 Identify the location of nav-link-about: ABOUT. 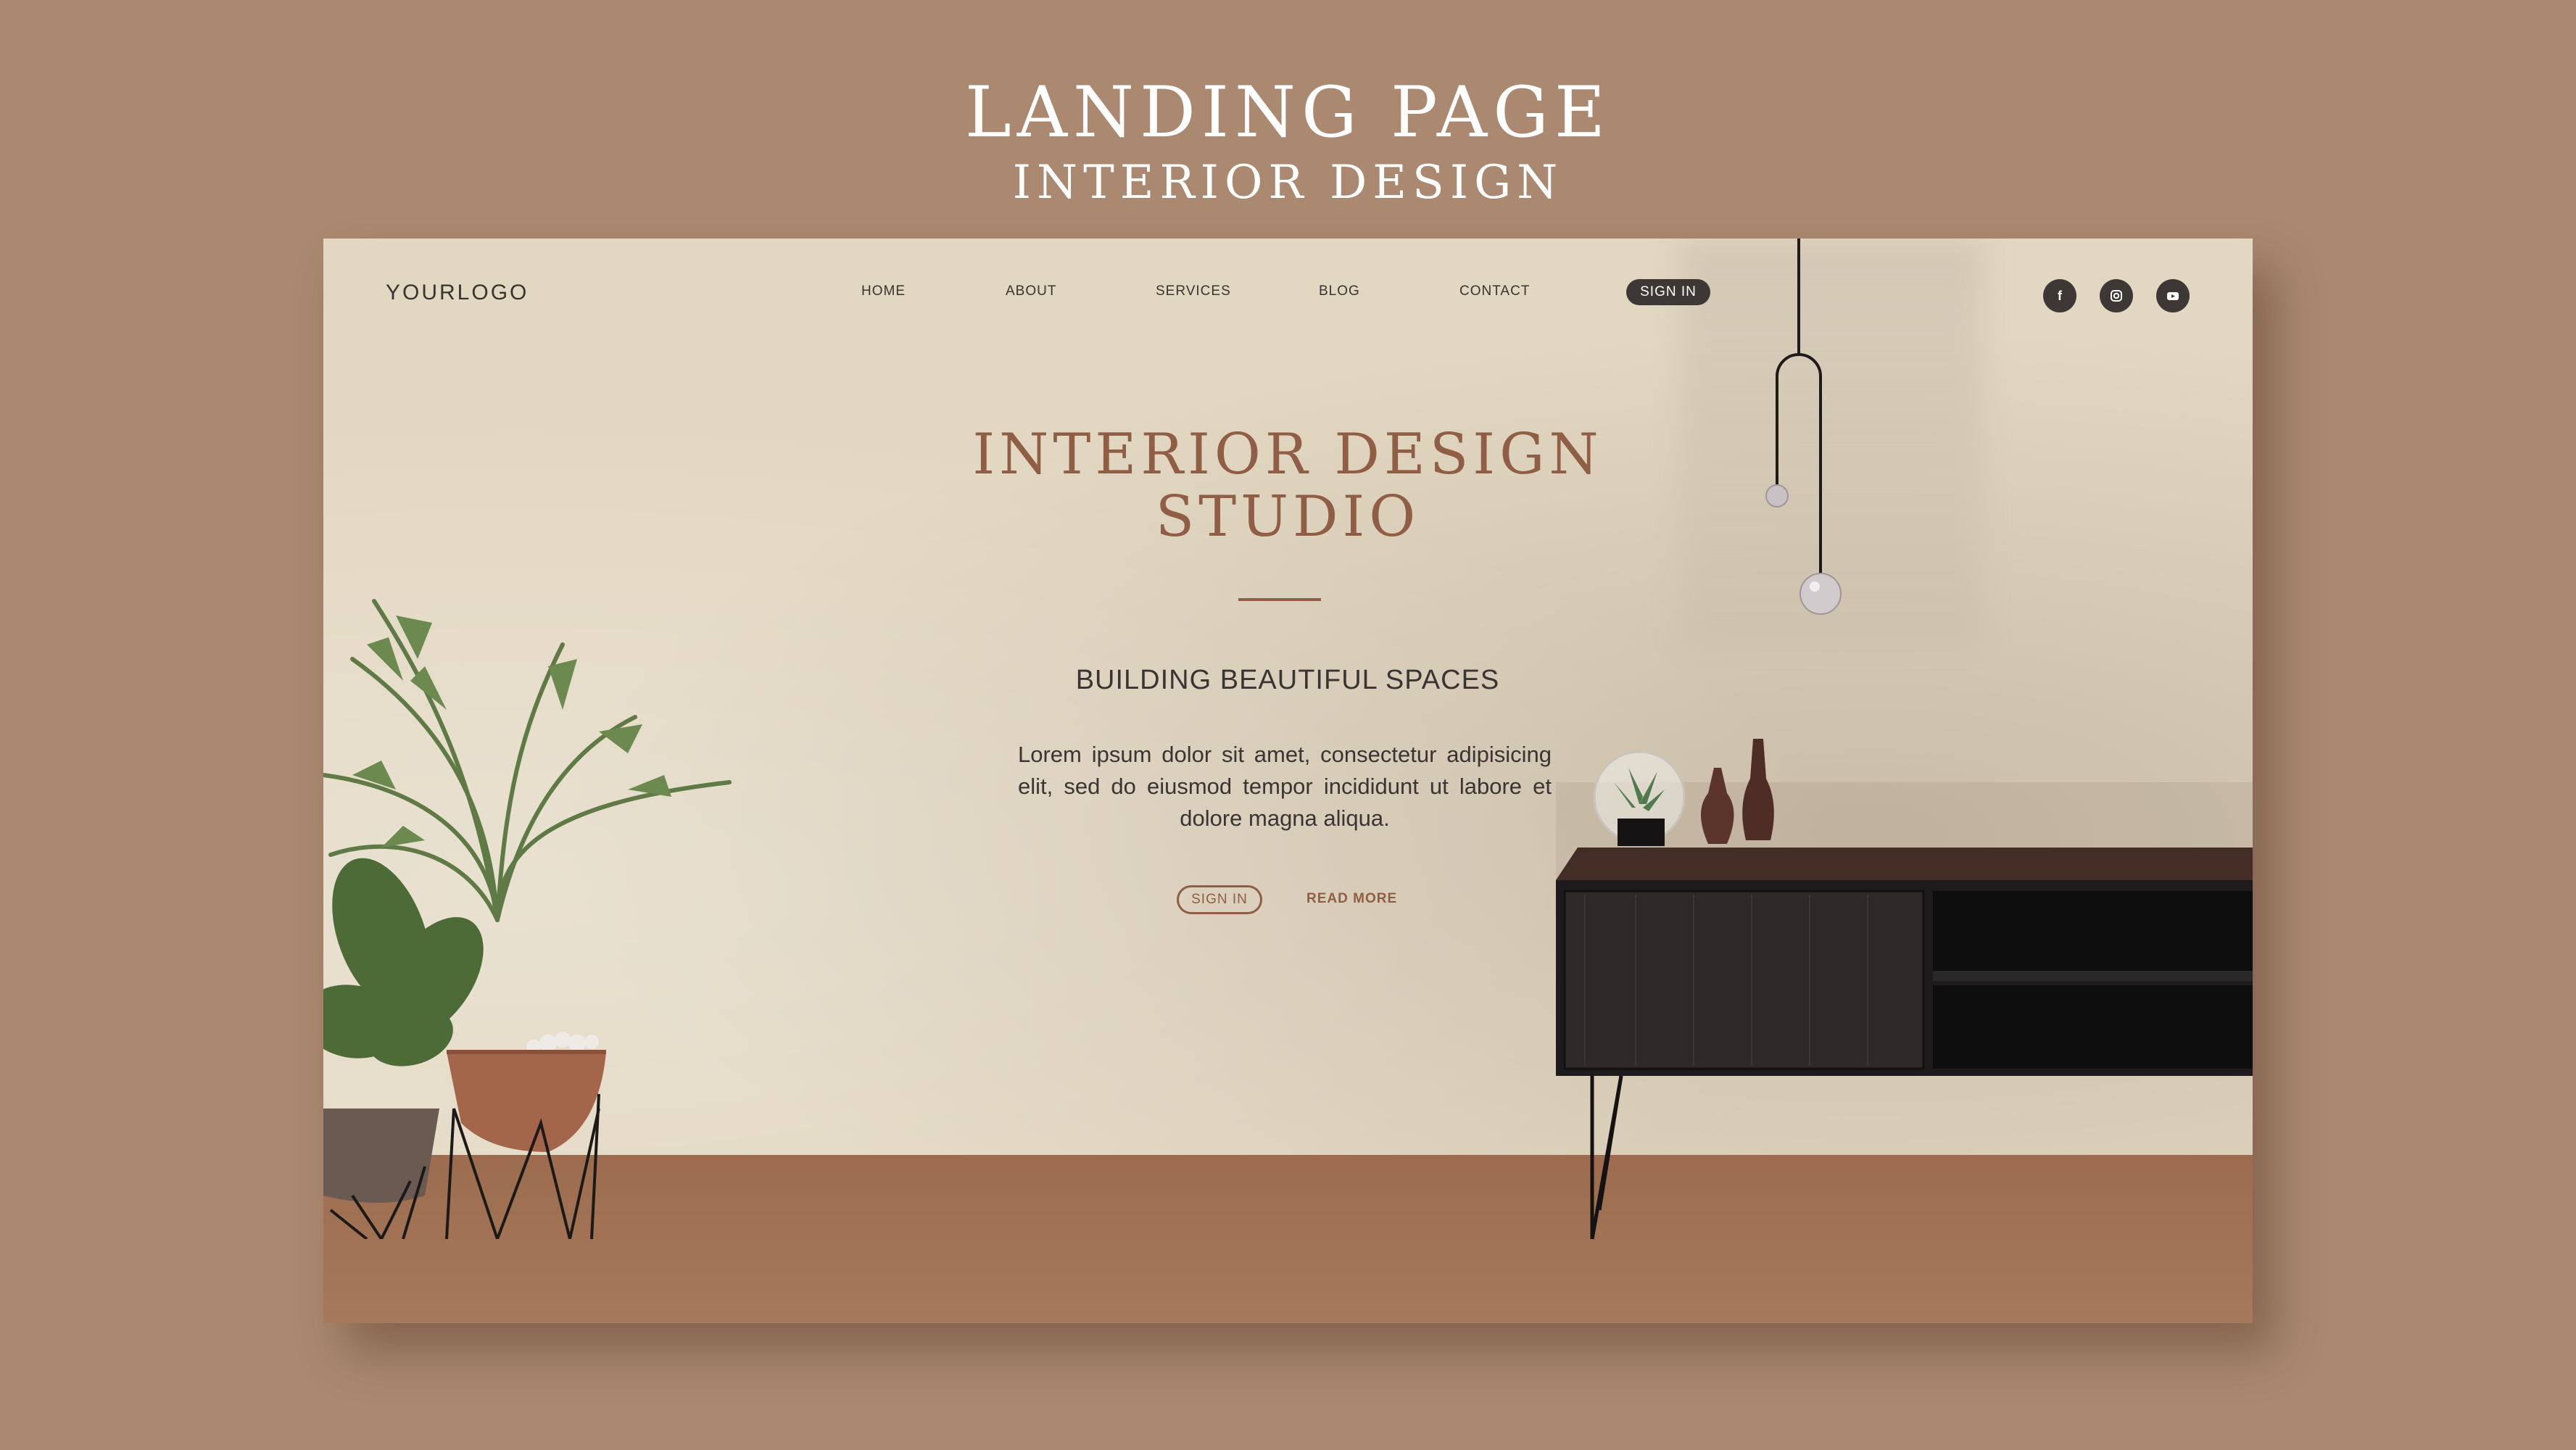
(1031, 291).